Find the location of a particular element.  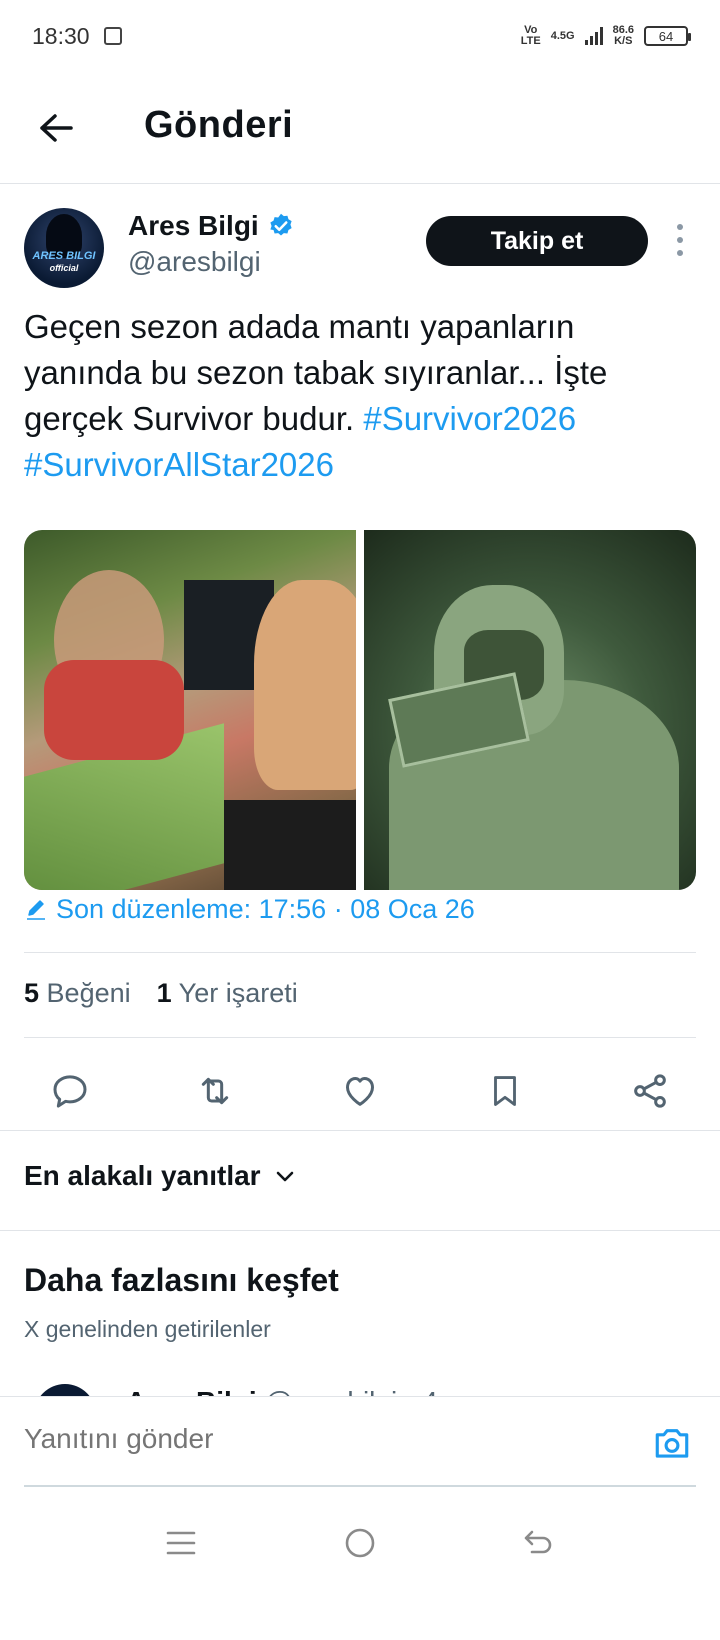

circle-icon is located at coordinates (360, 1543).